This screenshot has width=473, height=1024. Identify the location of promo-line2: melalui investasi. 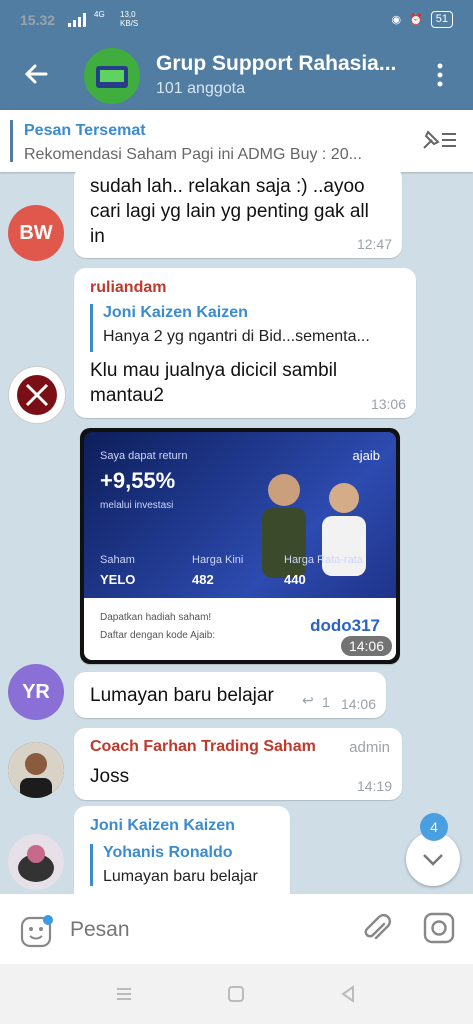
(137, 505).